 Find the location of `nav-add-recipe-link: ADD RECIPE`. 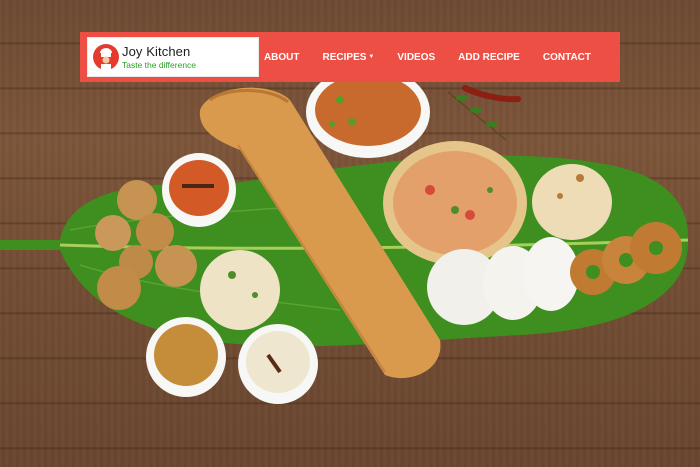

nav-add-recipe-link: ADD RECIPE is located at coordinates (489, 57).